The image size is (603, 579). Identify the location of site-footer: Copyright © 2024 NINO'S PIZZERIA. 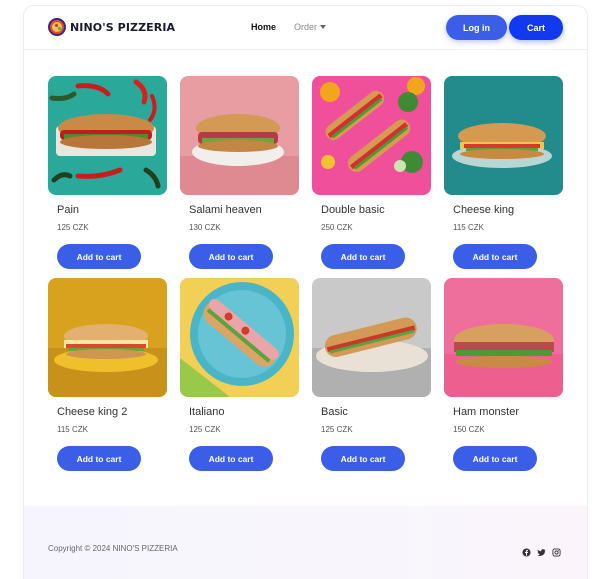
(305, 542).